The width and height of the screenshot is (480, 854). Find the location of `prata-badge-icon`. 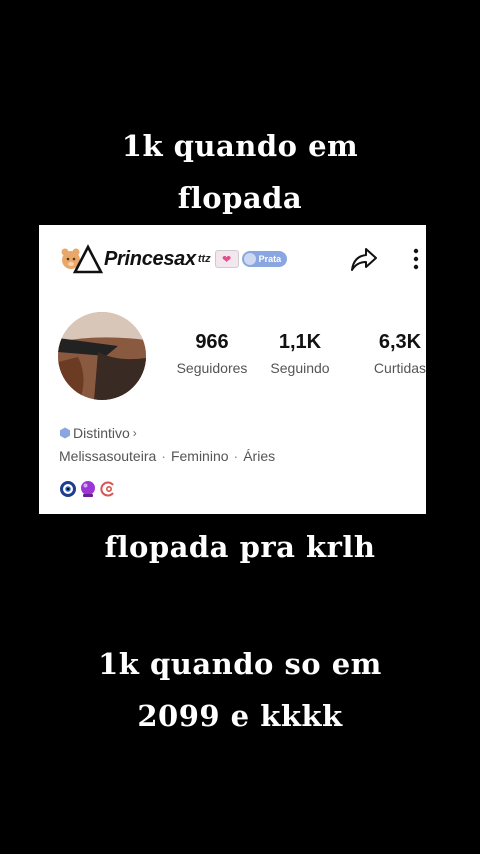

prata-badge-icon is located at coordinates (249, 259).